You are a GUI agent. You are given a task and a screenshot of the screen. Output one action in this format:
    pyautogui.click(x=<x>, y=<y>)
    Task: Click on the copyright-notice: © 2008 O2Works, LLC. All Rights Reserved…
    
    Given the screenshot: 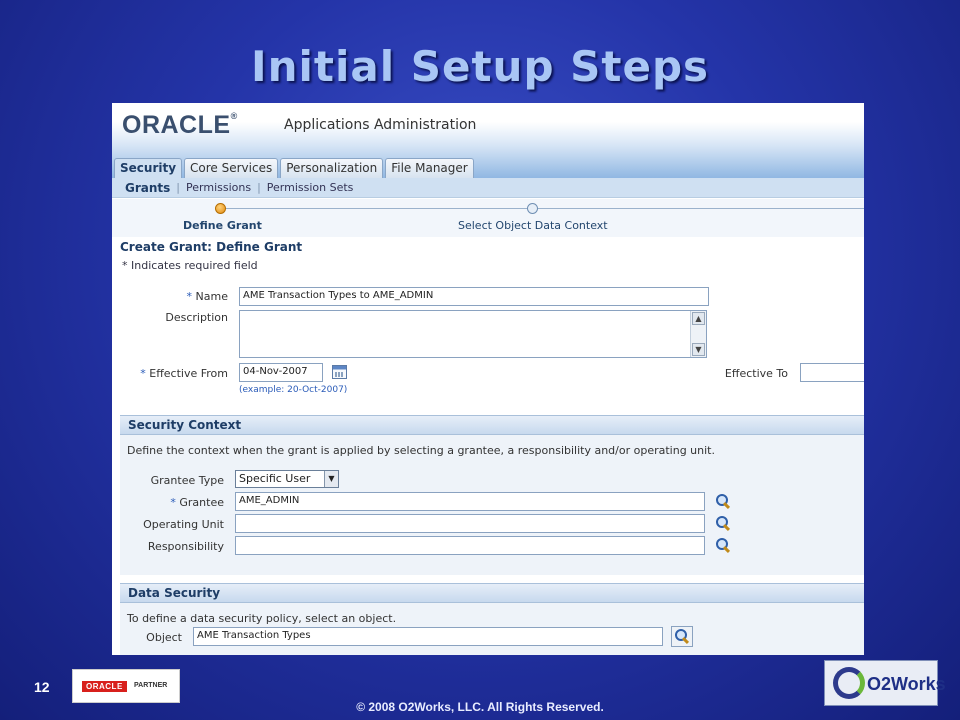 What is the action you would take?
    pyautogui.click(x=480, y=707)
    